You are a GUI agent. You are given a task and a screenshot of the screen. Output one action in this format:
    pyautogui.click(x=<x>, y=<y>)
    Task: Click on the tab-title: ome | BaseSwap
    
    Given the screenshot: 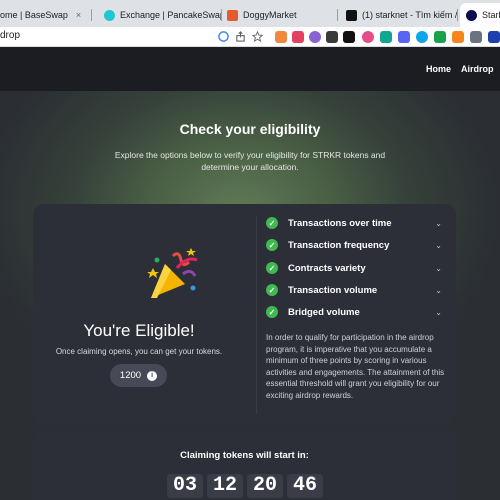 What is the action you would take?
    pyautogui.click(x=34, y=15)
    